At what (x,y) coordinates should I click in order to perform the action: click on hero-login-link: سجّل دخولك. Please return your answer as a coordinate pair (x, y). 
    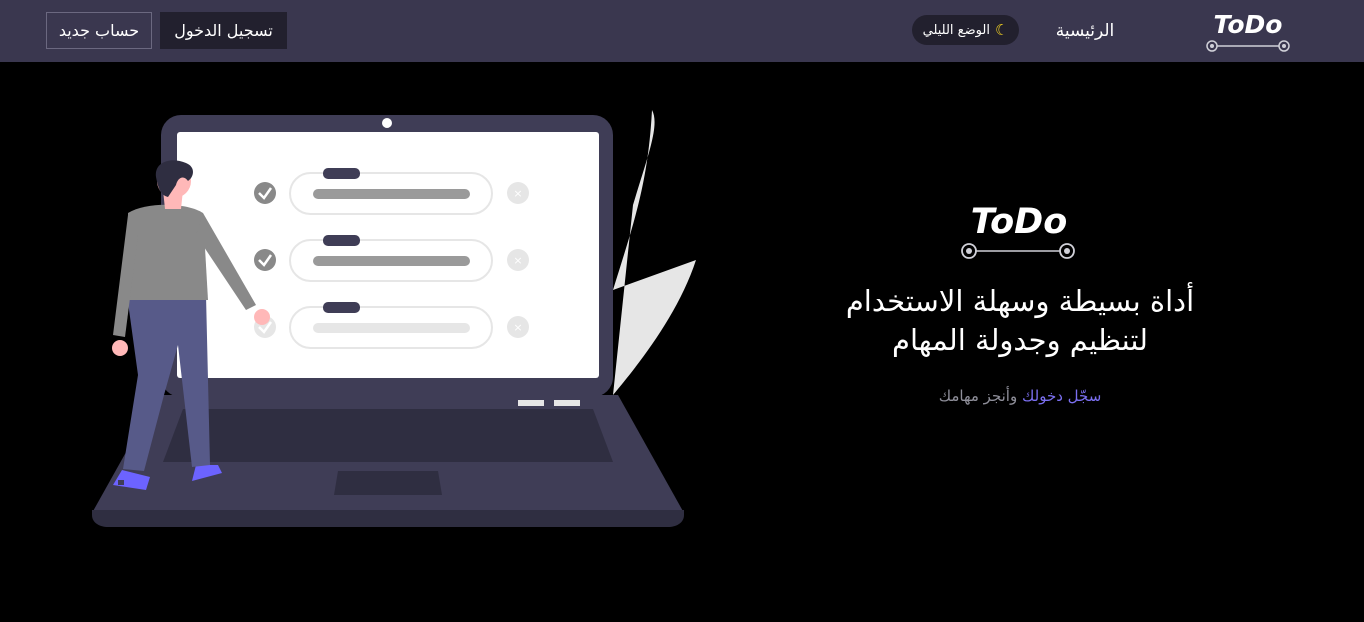
    Looking at the image, I should click on (1061, 396).